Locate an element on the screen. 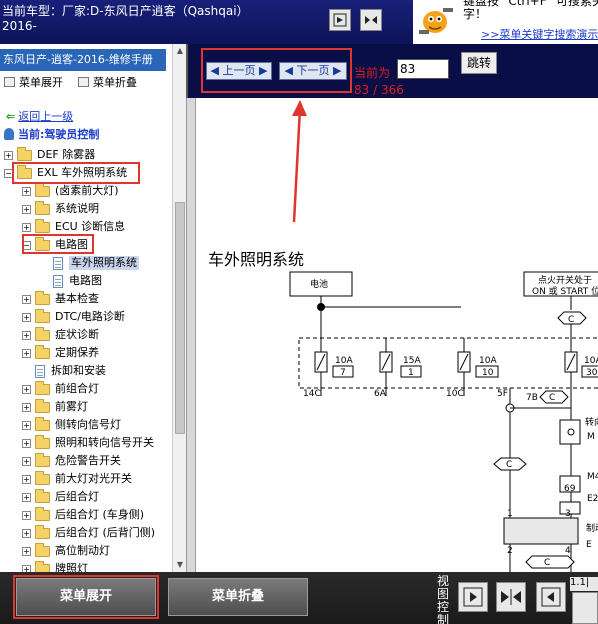 This screenshot has height=624, width=598. back-arrow-icon: ⇐ is located at coordinates (11, 116).